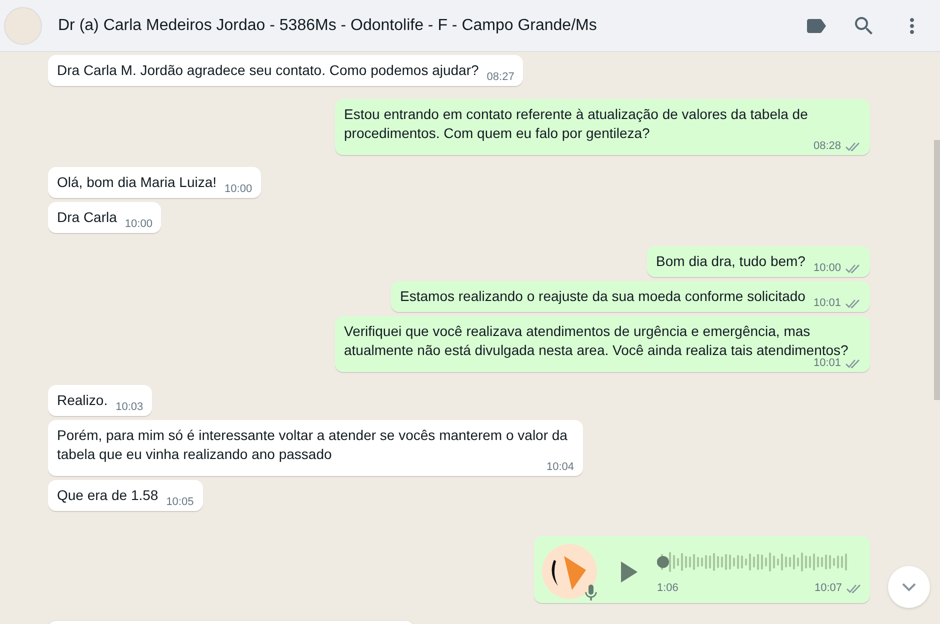 The width and height of the screenshot is (940, 624). Describe the element at coordinates (130, 407) in the screenshot. I see `message-time: 10:03` at that location.